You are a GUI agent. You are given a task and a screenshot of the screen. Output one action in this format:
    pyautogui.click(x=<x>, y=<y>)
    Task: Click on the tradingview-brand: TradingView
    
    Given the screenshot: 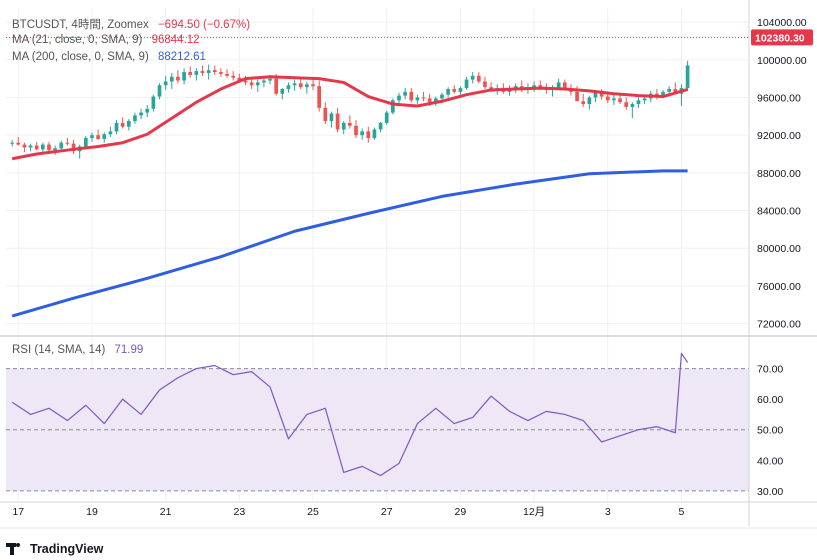 What is the action you would take?
    pyautogui.click(x=54, y=549)
    